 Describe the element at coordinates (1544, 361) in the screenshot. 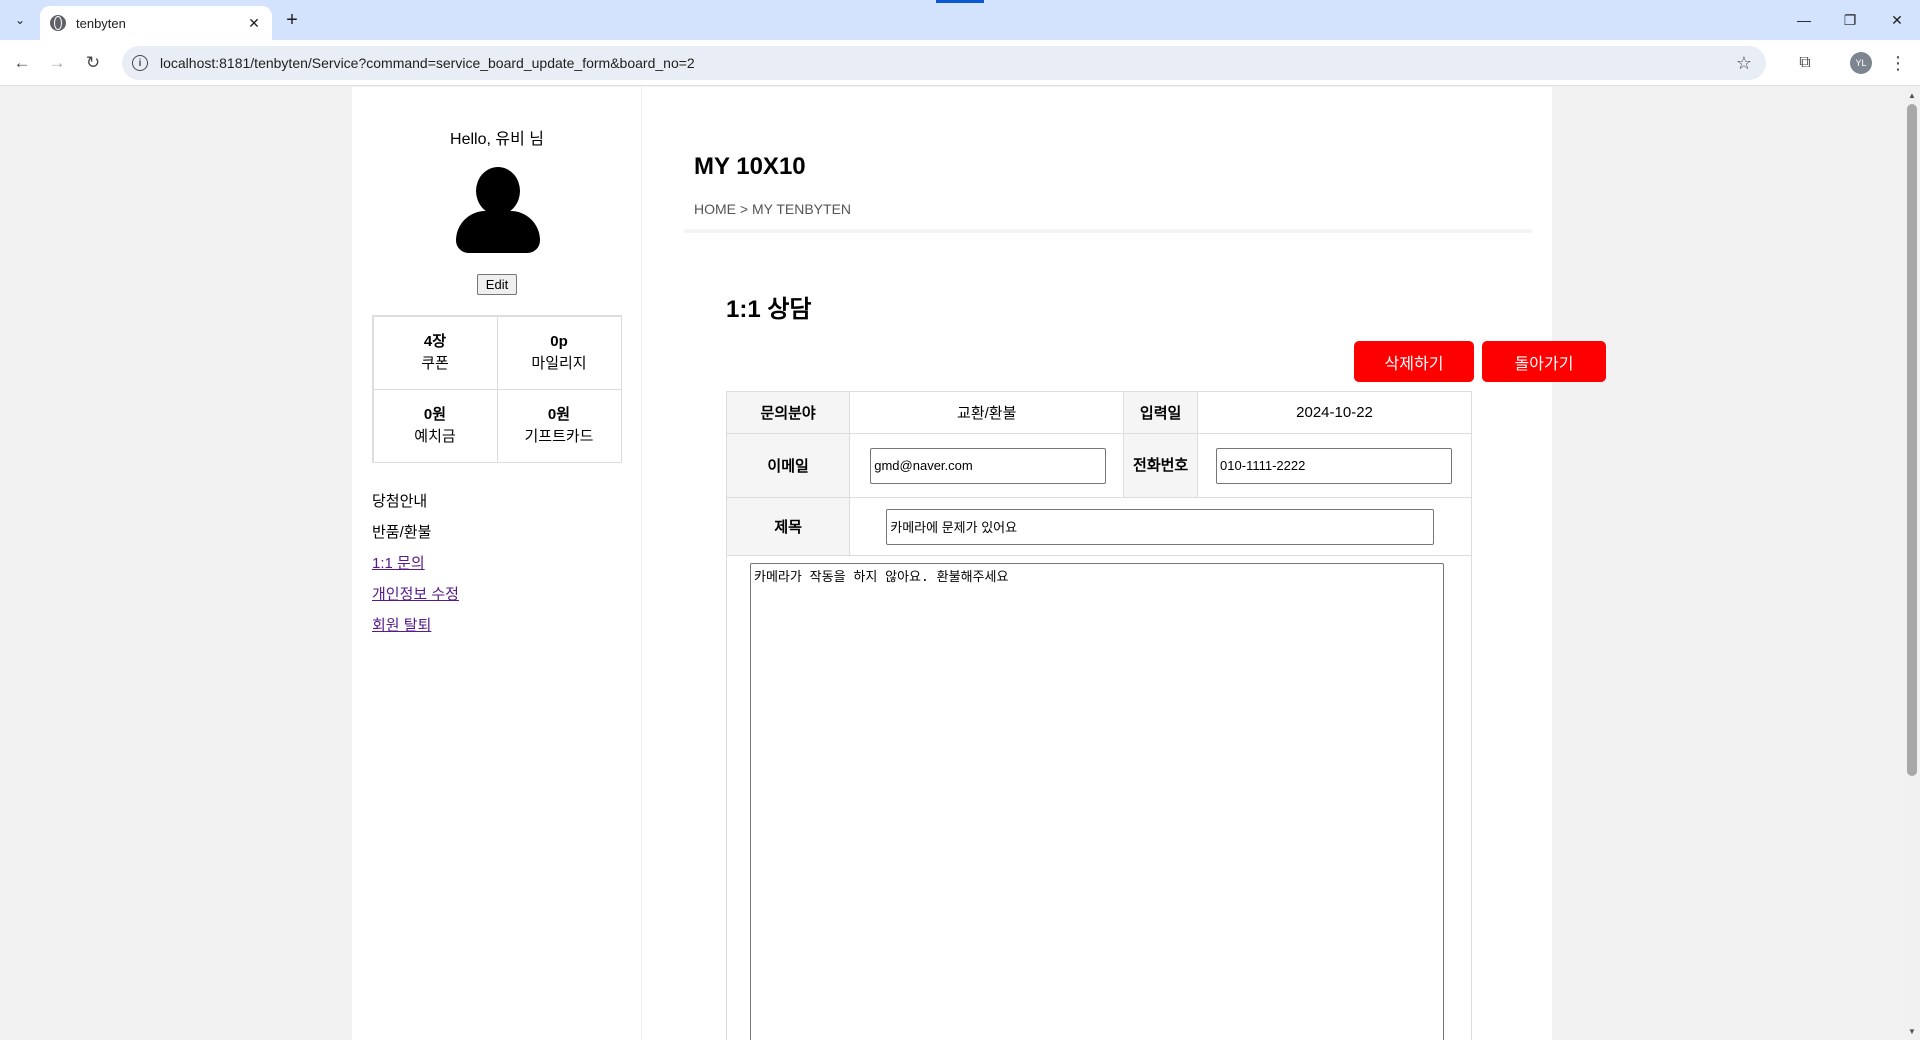

I see `back-button: 돌아가기` at that location.